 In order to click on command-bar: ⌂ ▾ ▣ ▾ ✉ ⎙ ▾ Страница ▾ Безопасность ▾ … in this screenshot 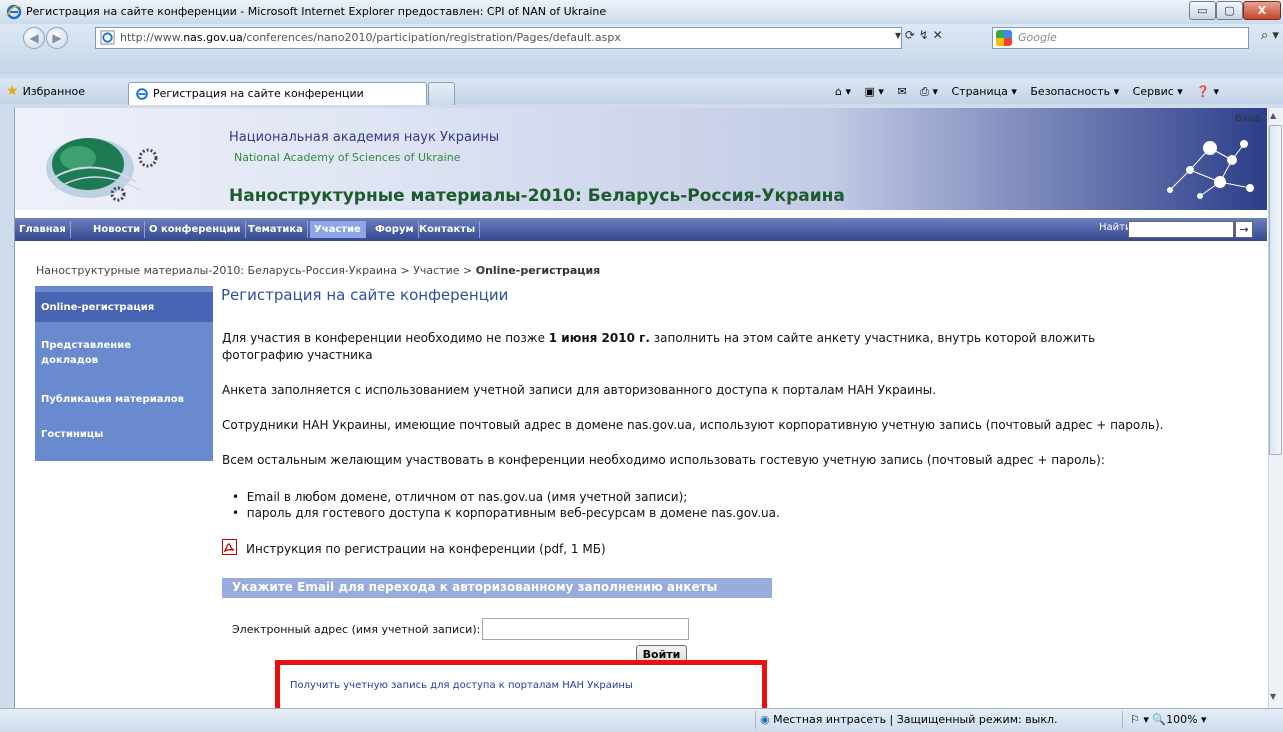, I will do `click(1032, 92)`.